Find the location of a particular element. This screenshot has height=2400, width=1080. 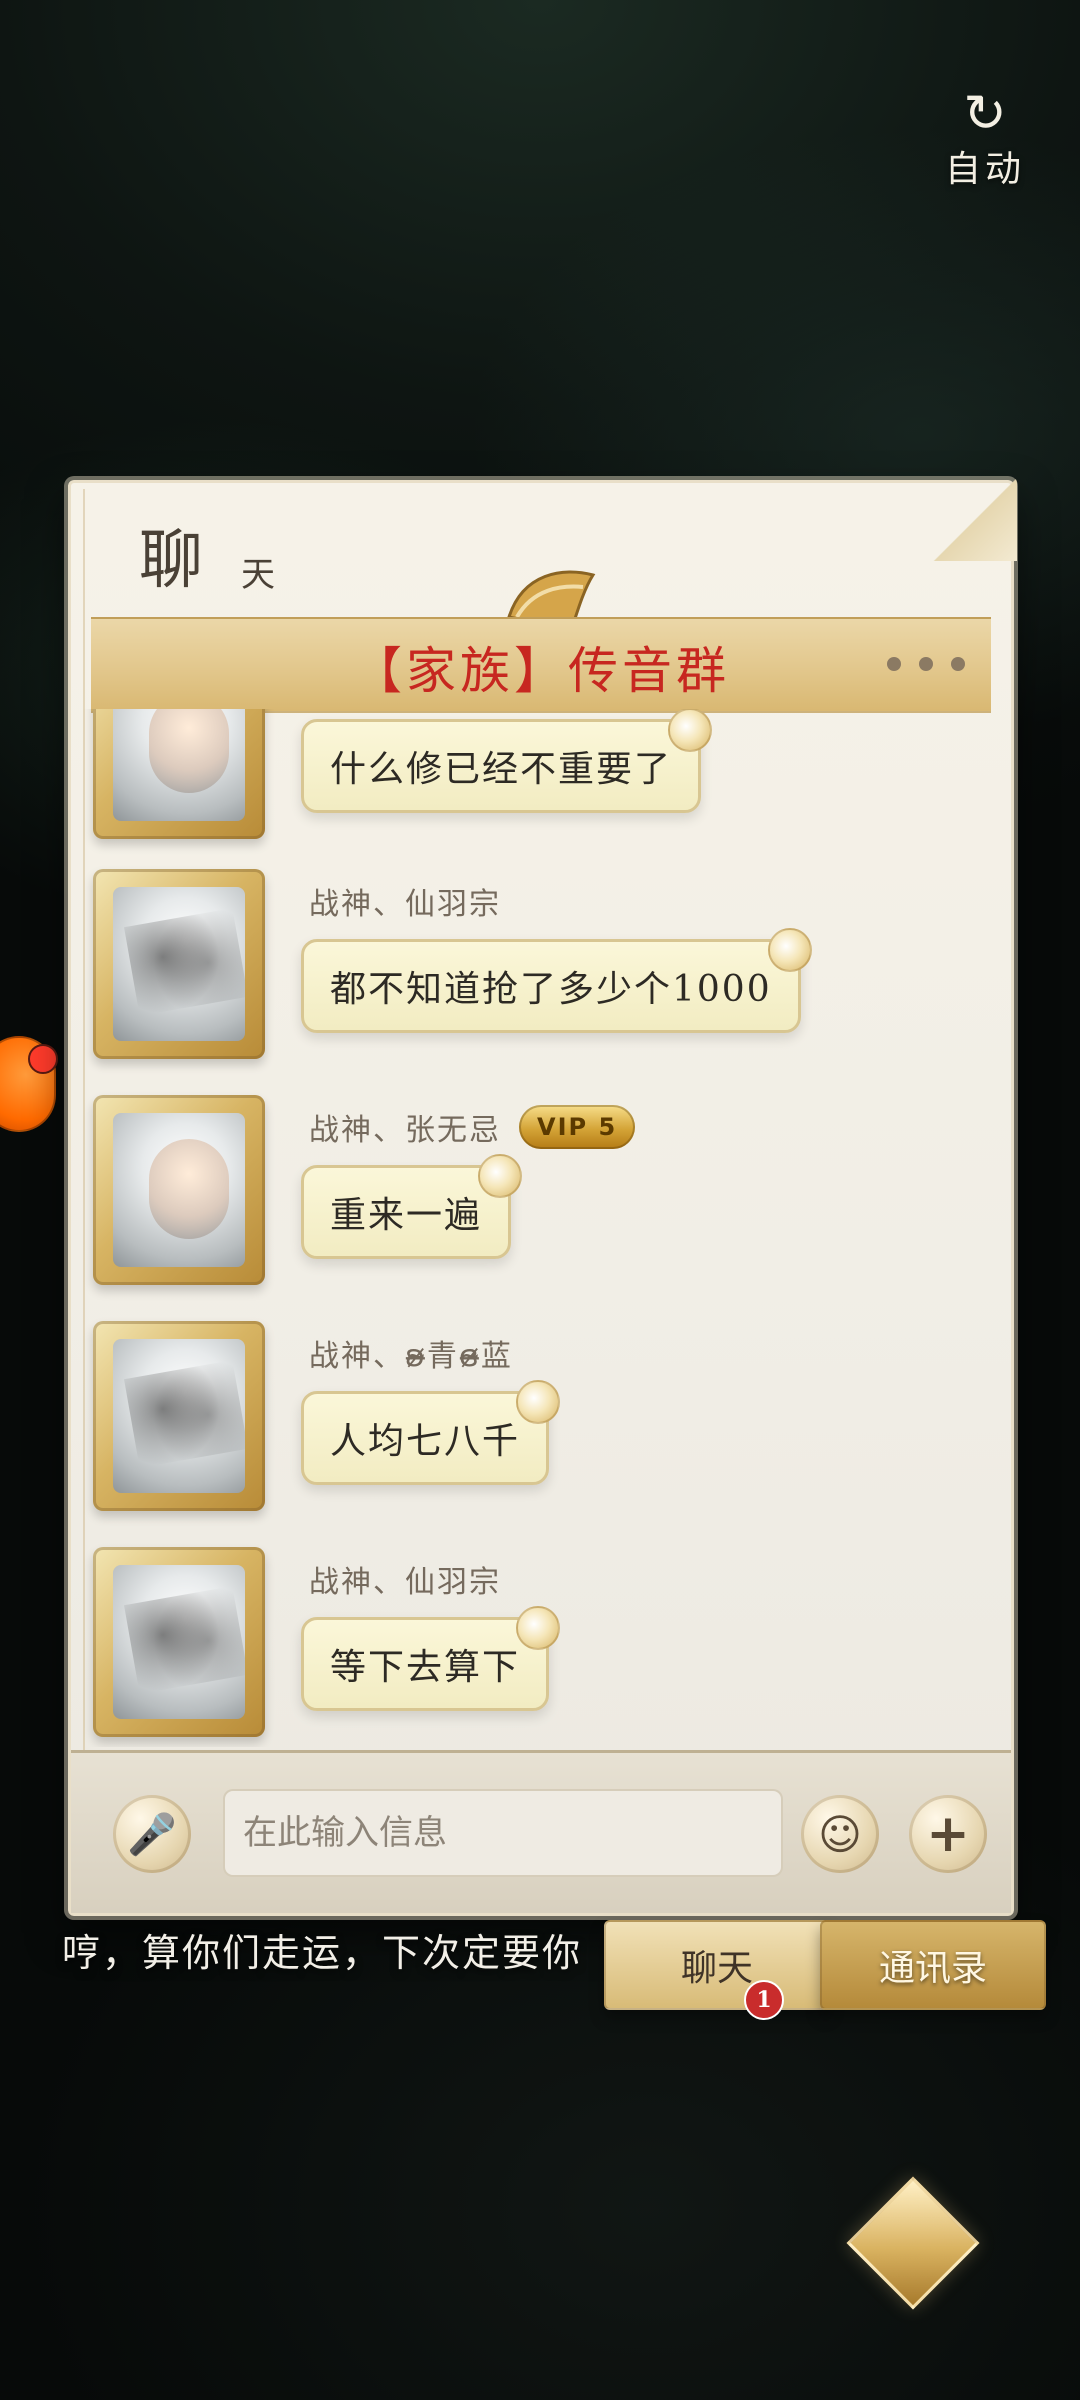

microphone-icon: 🎤 is located at coordinates (152, 1834).